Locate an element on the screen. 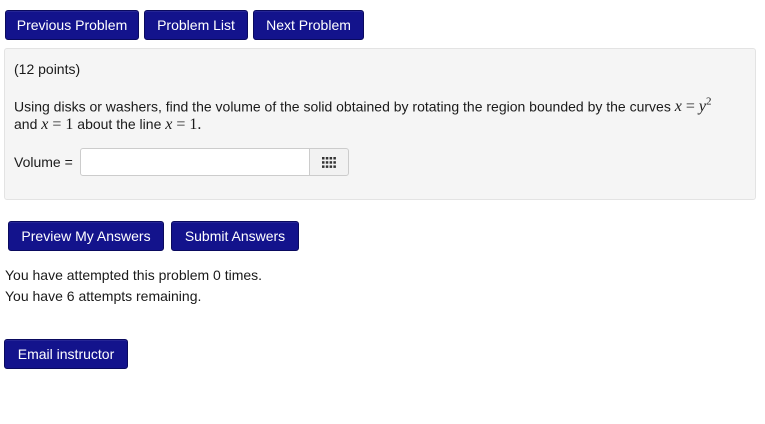 The height and width of the screenshot is (424, 765). equation-editor-button is located at coordinates (329, 162).